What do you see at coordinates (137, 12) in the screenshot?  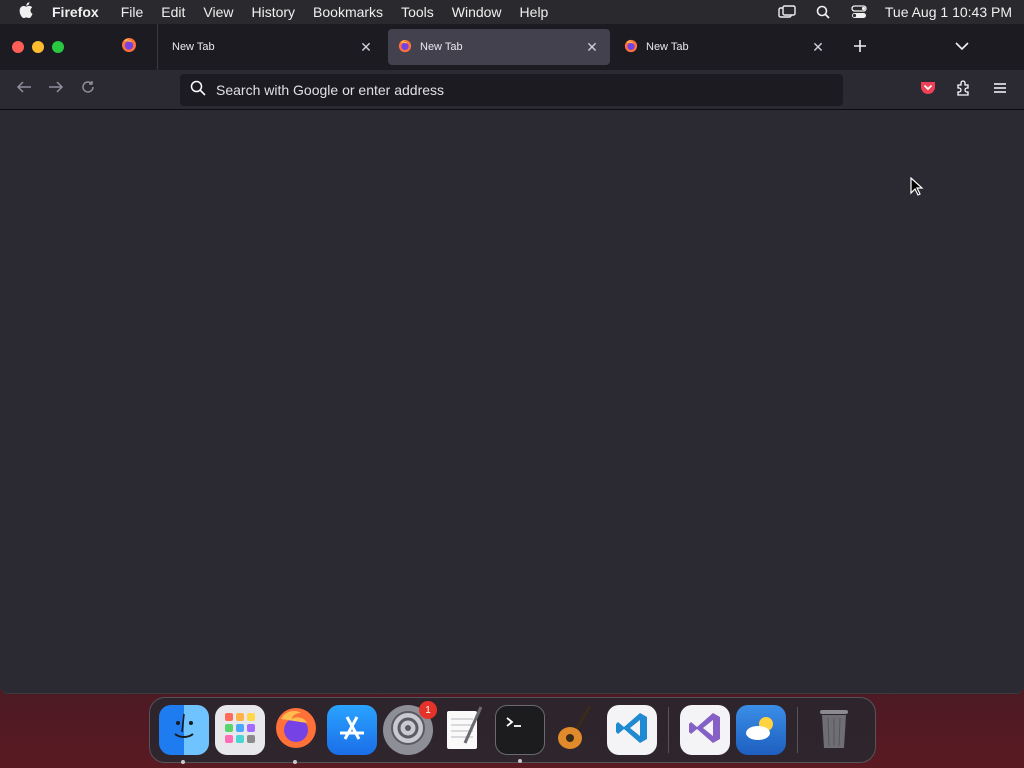 I see `menu-file: File` at bounding box center [137, 12].